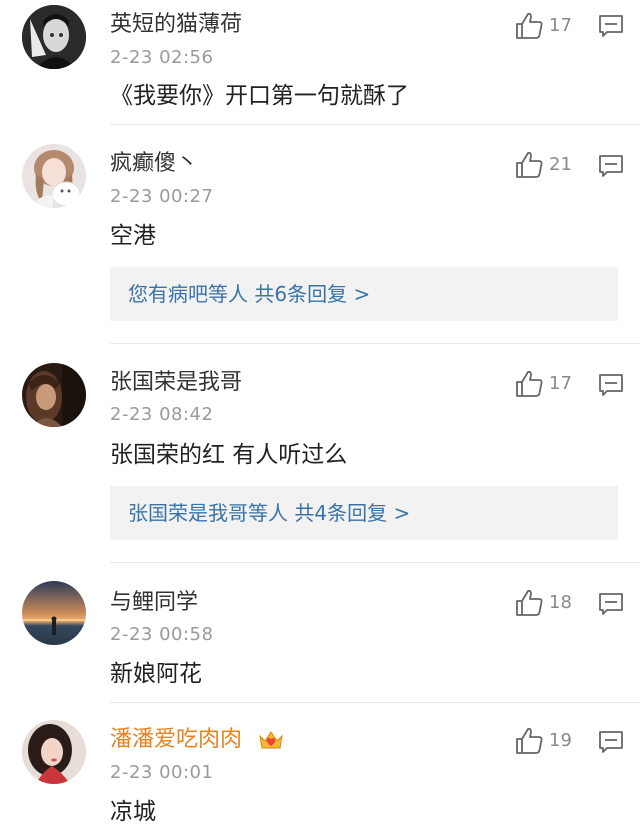  Describe the element at coordinates (560, 740) in the screenshot. I see `like-count: 19` at that location.